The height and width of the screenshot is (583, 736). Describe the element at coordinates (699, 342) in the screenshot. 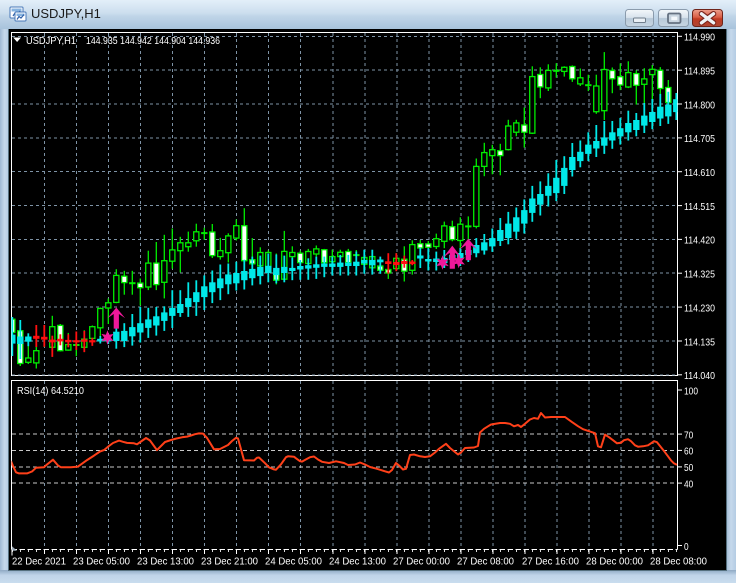

I see `svg-text: 114.135` at that location.